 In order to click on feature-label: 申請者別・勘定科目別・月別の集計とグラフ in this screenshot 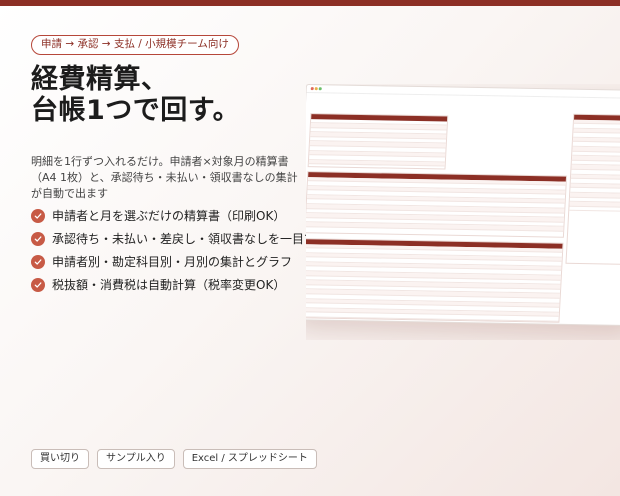, I will do `click(172, 262)`.